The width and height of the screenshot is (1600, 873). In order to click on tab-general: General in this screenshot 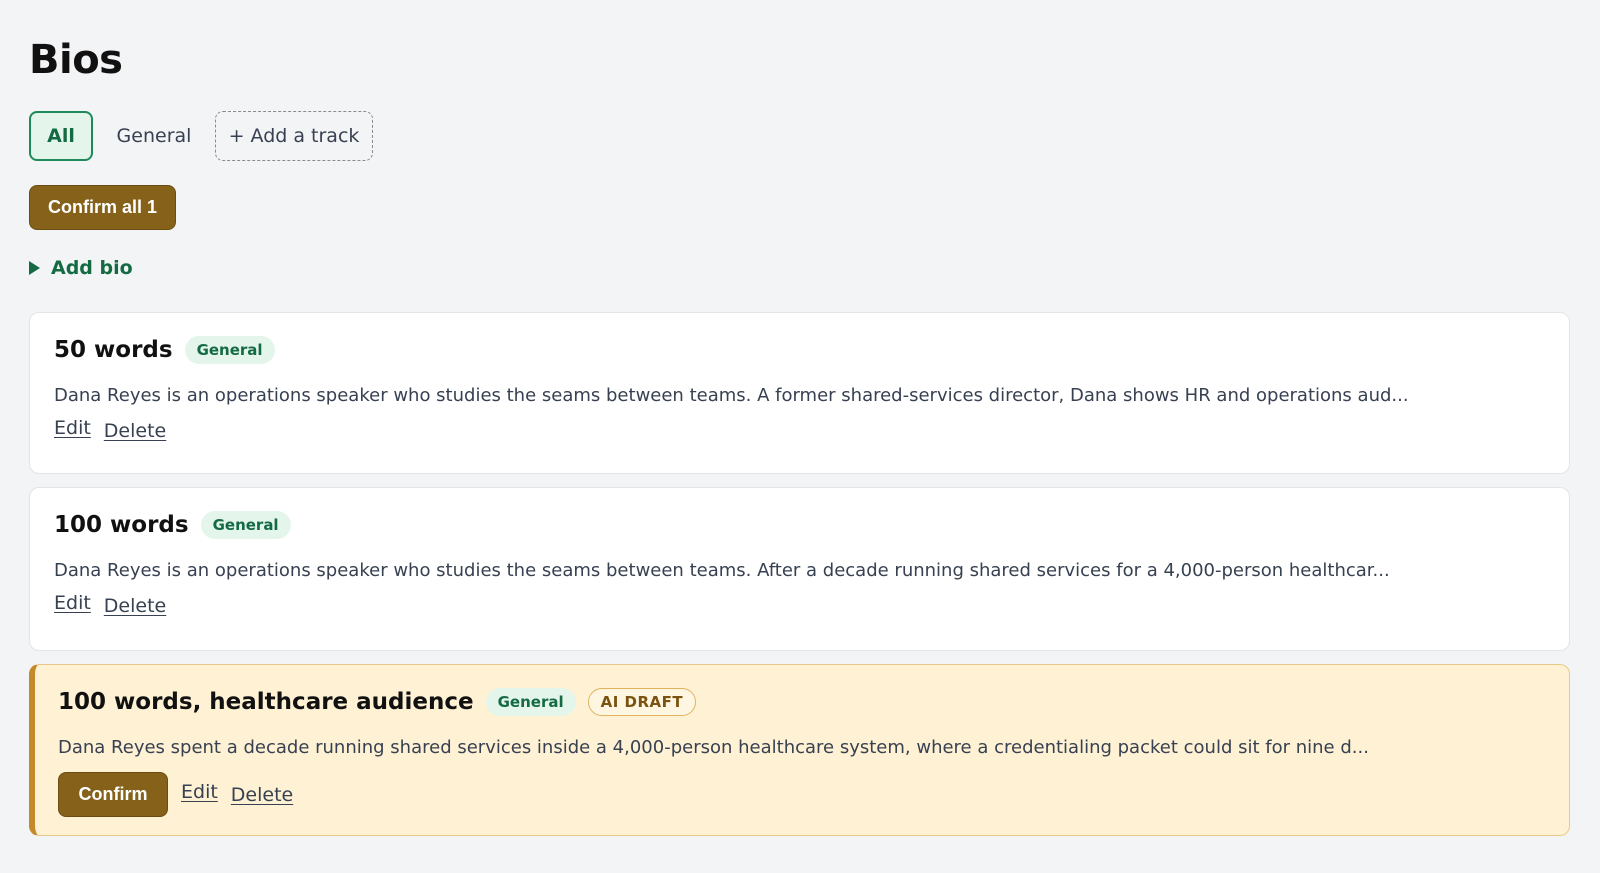, I will do `click(154, 136)`.